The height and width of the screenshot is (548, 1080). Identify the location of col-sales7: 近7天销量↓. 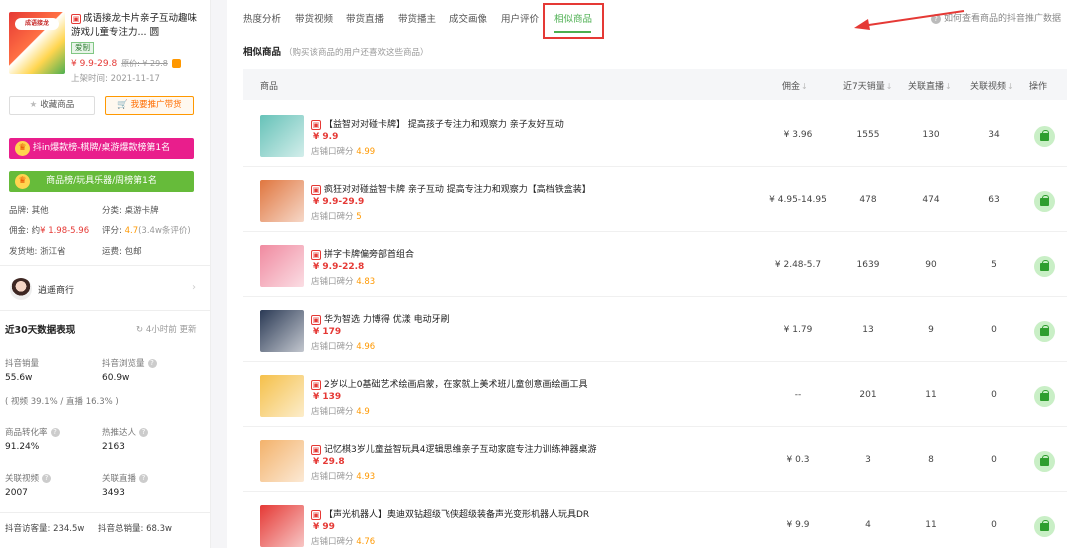
(867, 85).